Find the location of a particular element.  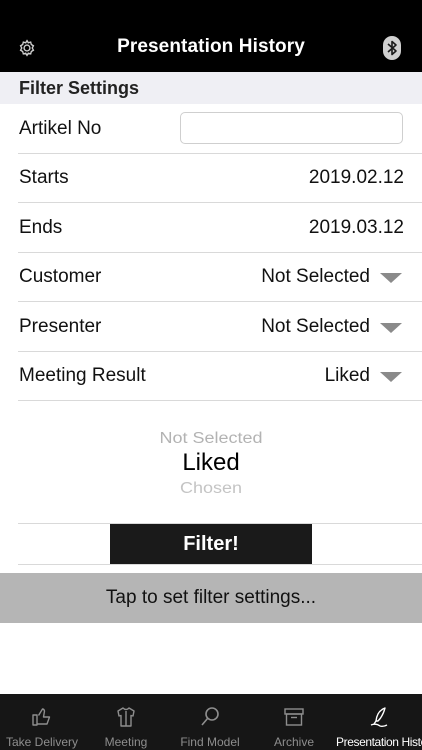

picker-option: Chosen is located at coordinates (211, 489).